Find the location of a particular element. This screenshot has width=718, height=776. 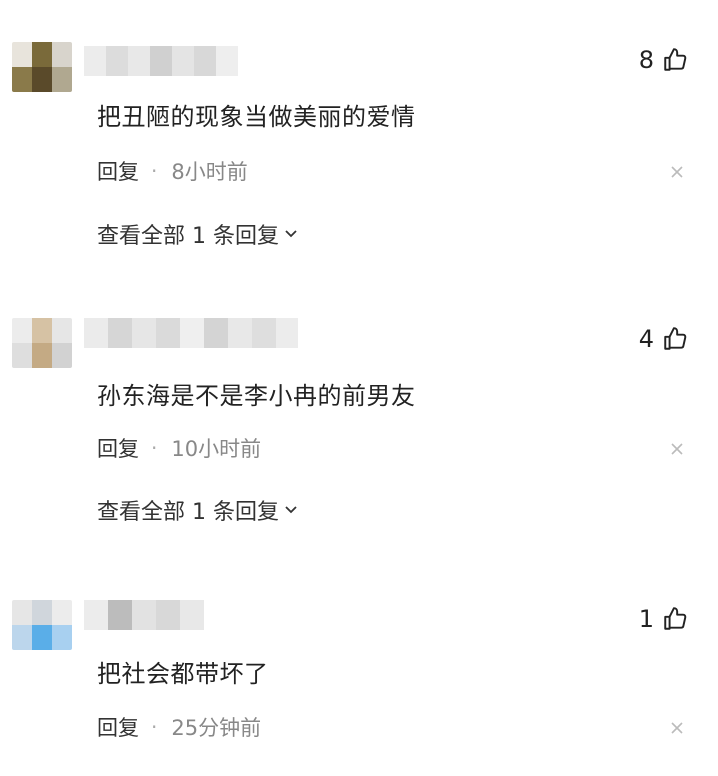

comment-text: 把丑陋的现象当做美丽的爱情 is located at coordinates (256, 117).